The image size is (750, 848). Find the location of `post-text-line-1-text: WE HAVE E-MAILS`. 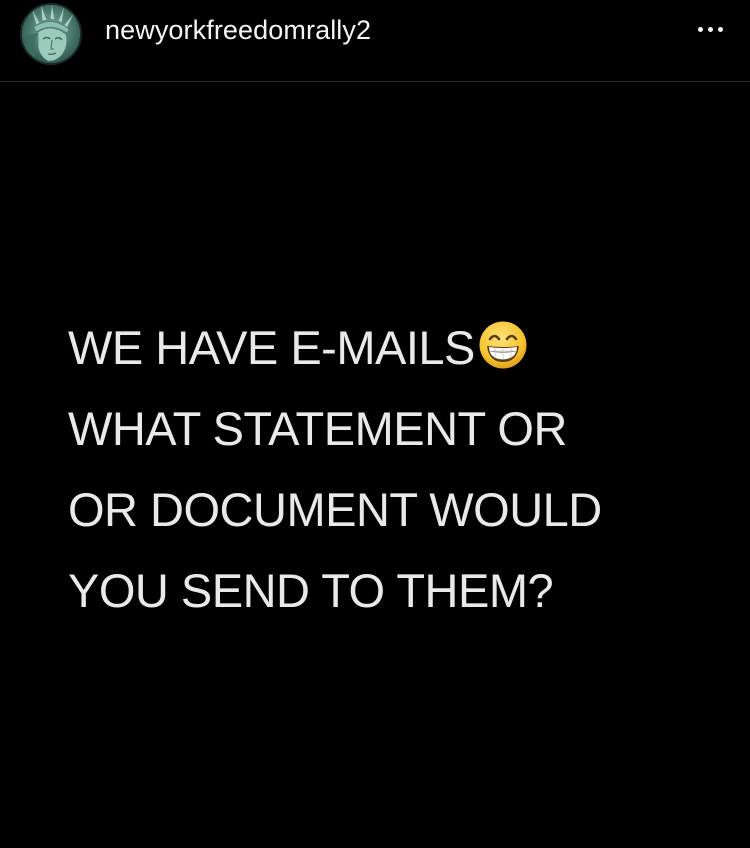

post-text-line-1-text: WE HAVE E-MAILS is located at coordinates (271, 347).